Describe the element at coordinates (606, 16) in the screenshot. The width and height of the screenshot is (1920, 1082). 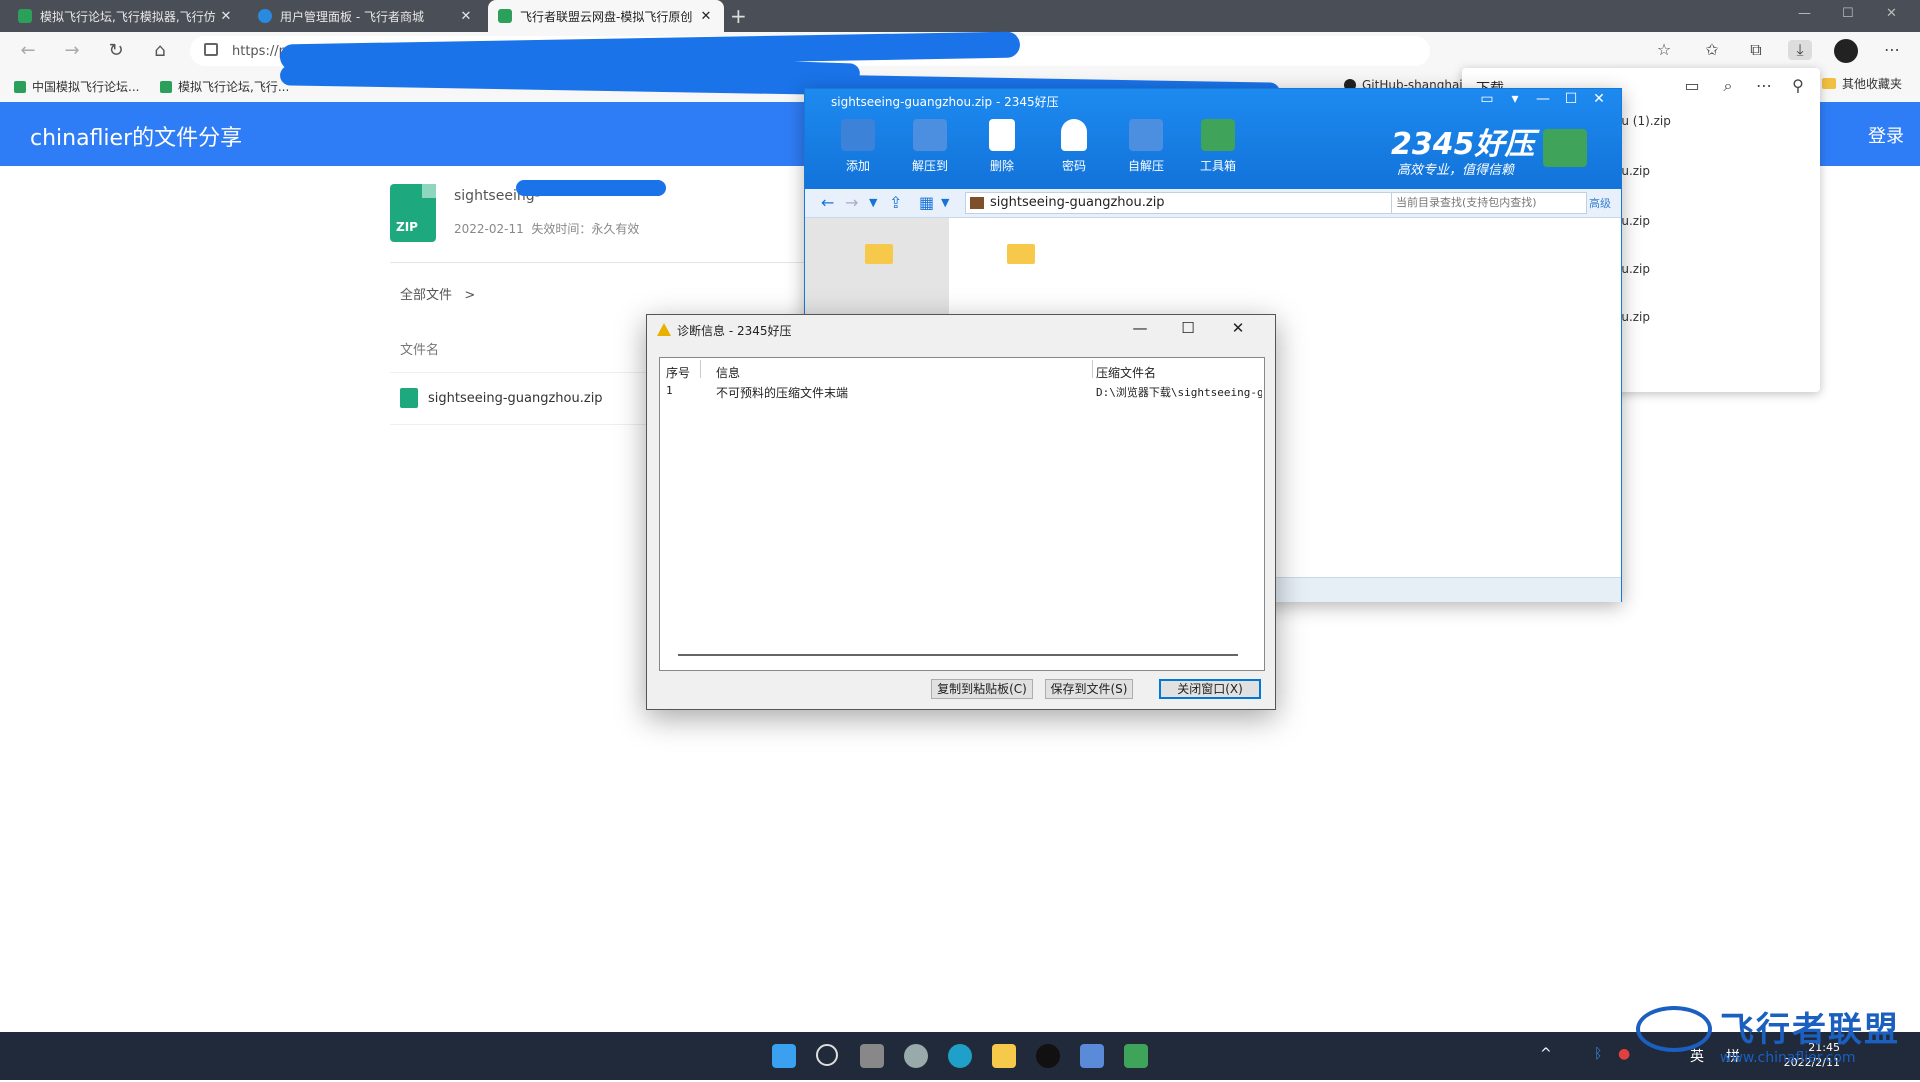
I see `tab-cloud-drive: 飞行者联盟云网盘-模拟飞行原创 ✕` at that location.